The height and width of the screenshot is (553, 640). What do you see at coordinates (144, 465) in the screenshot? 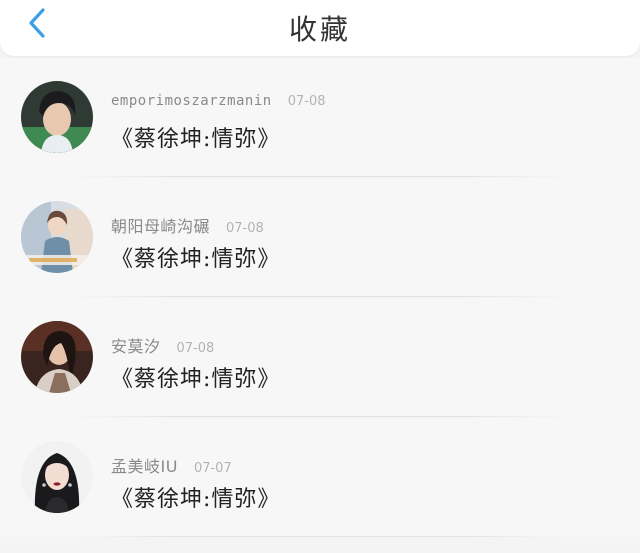
I see `username: 孟美岐IU` at bounding box center [144, 465].